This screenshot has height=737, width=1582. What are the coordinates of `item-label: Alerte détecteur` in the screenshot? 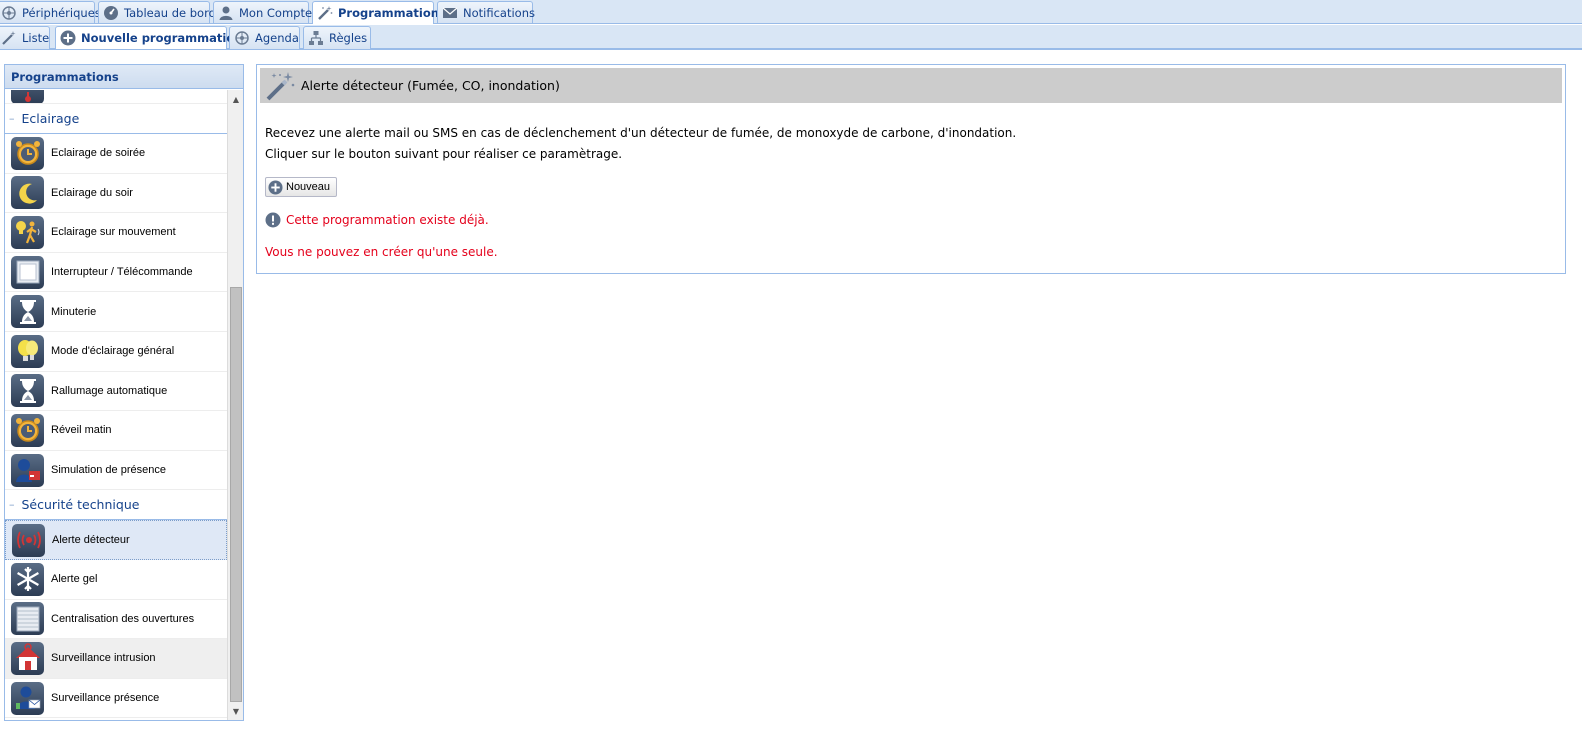 It's located at (91, 540).